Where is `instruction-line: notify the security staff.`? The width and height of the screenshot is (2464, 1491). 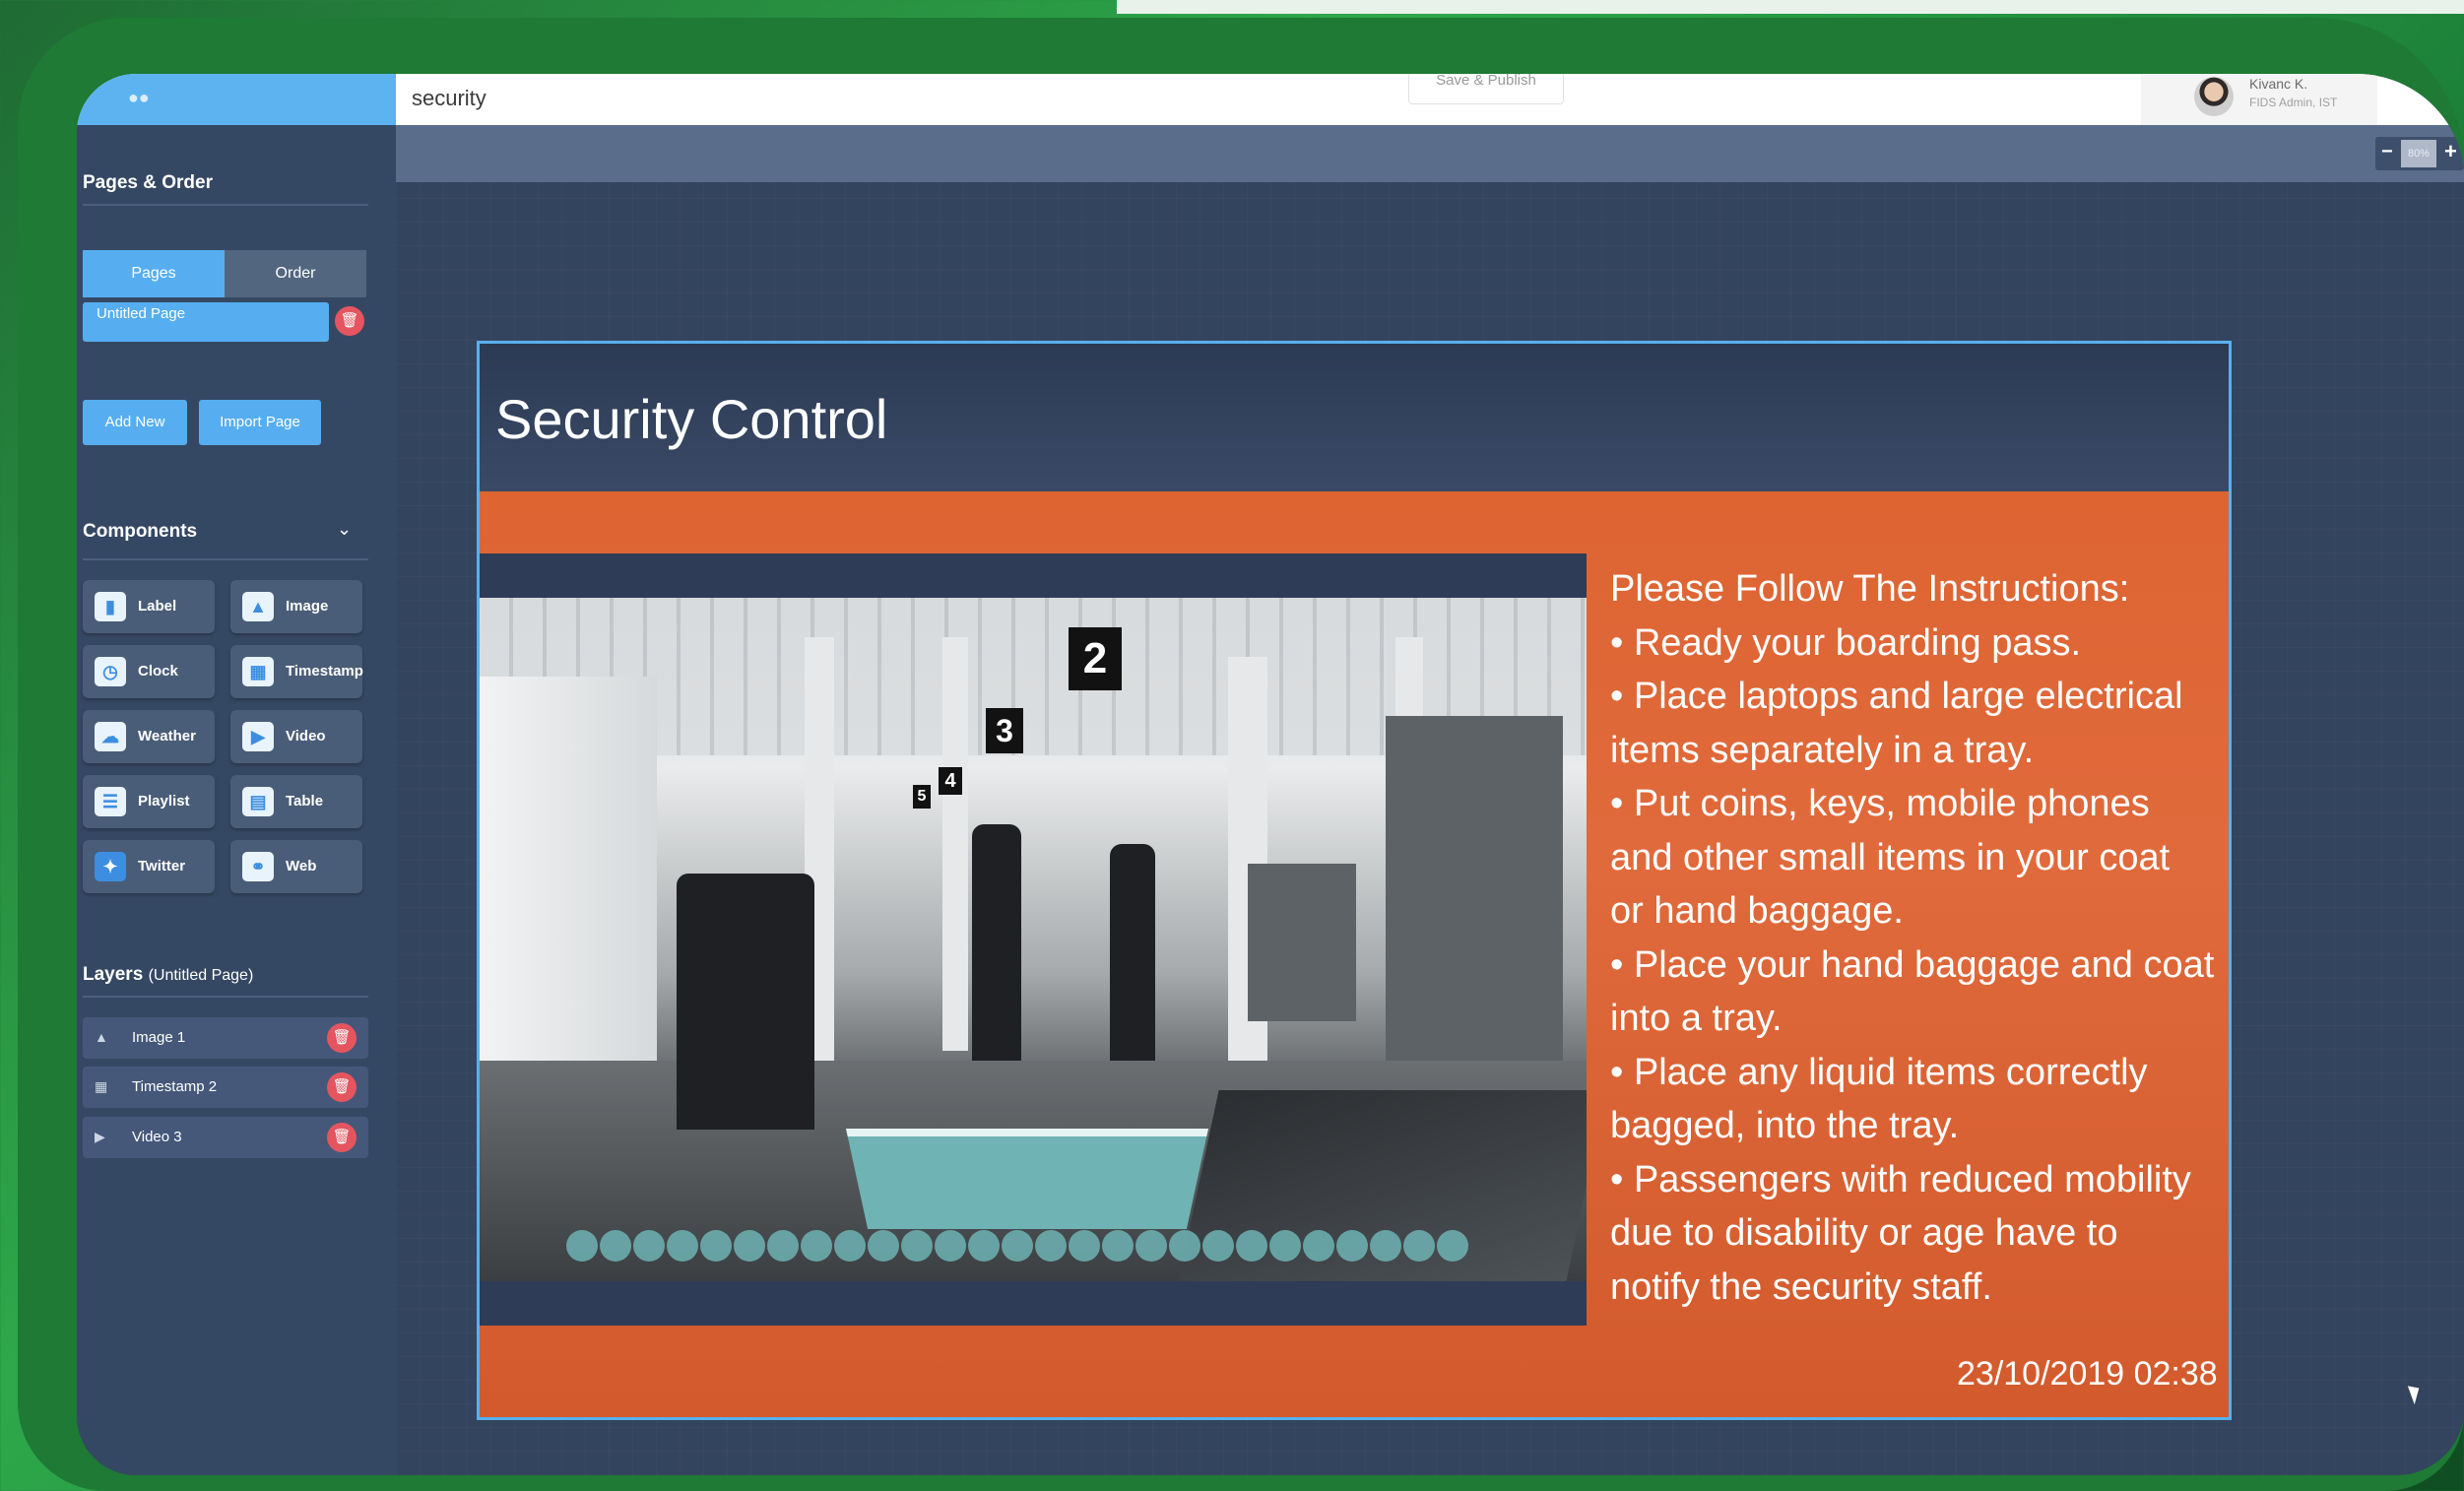
instruction-line: notify the security staff. is located at coordinates (1801, 1286).